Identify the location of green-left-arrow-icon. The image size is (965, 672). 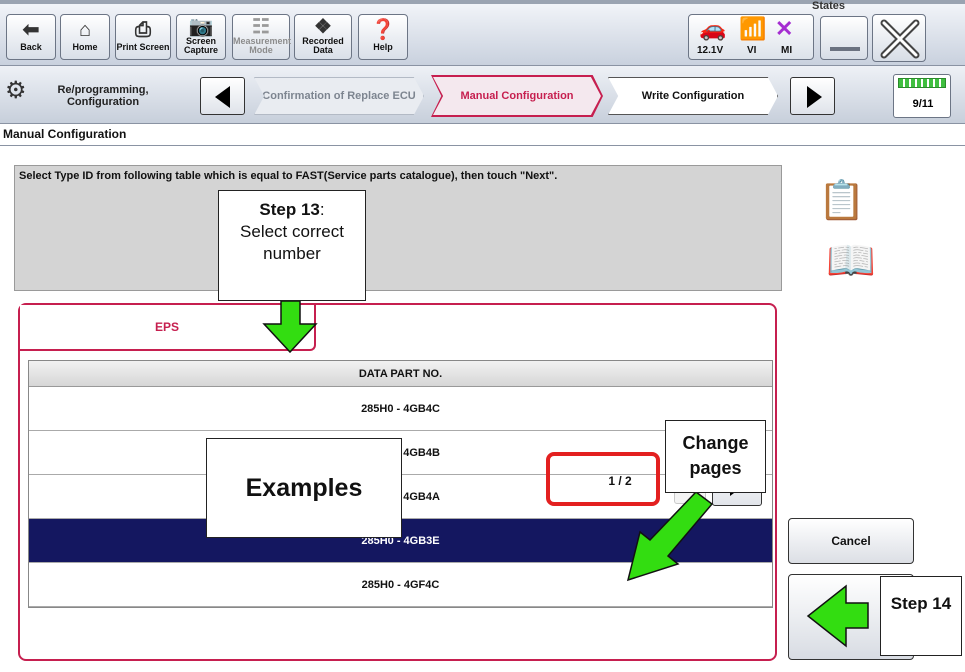
(837, 616).